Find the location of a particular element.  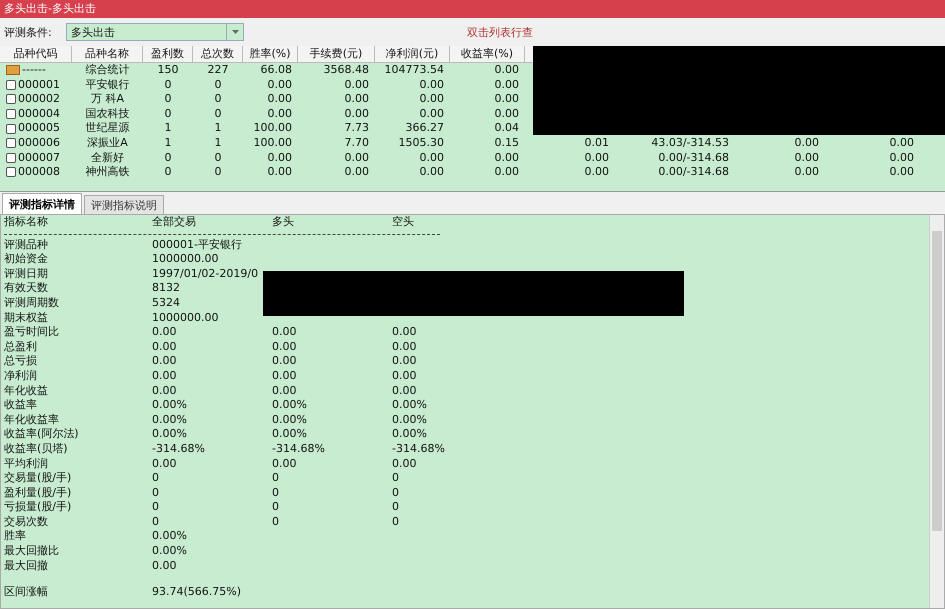

metric-label: 区间涨幅 is located at coordinates (26, 592).